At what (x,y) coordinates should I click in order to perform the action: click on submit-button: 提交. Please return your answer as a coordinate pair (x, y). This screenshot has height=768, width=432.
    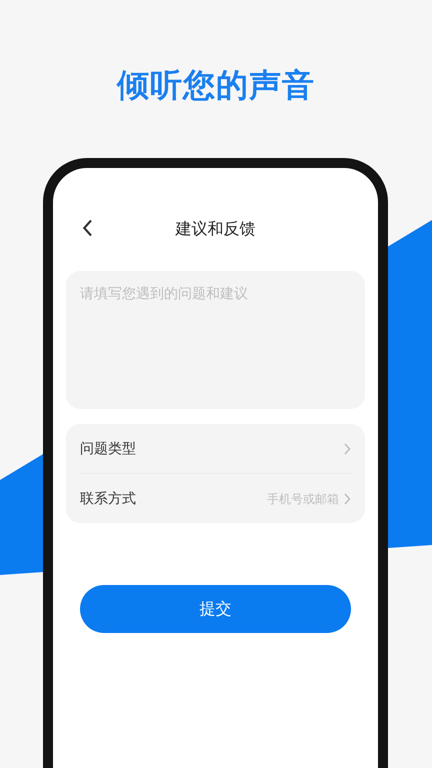
    Looking at the image, I should click on (215, 609).